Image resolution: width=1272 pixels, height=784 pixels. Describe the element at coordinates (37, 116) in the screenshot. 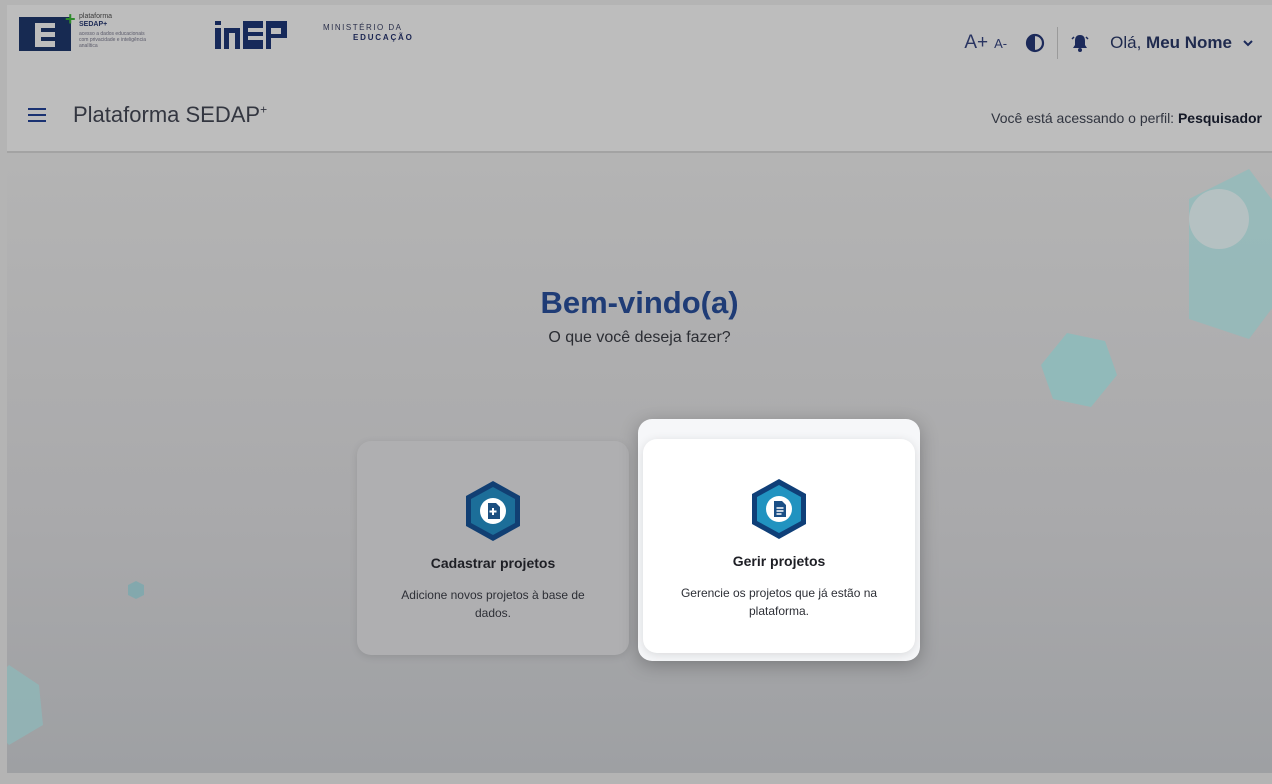

I see `hamburger-menu-icon` at that location.